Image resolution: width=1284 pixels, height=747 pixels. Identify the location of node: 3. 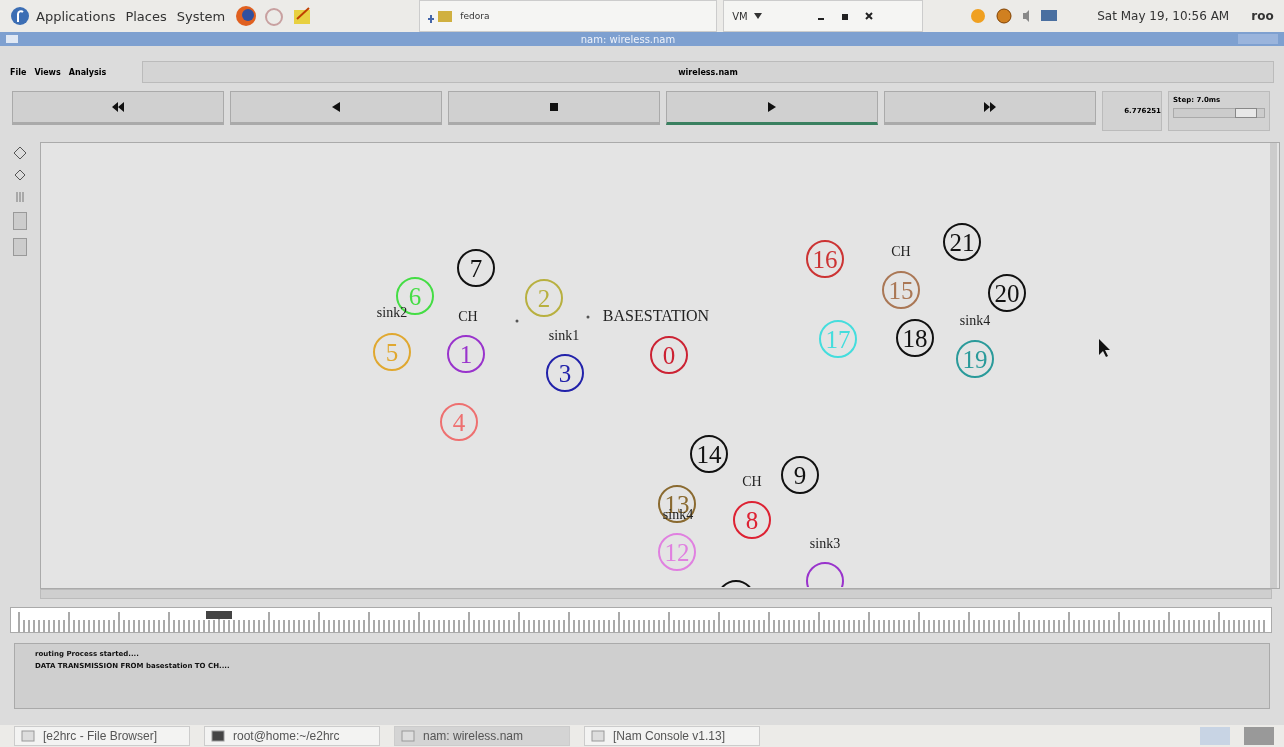
(565, 373).